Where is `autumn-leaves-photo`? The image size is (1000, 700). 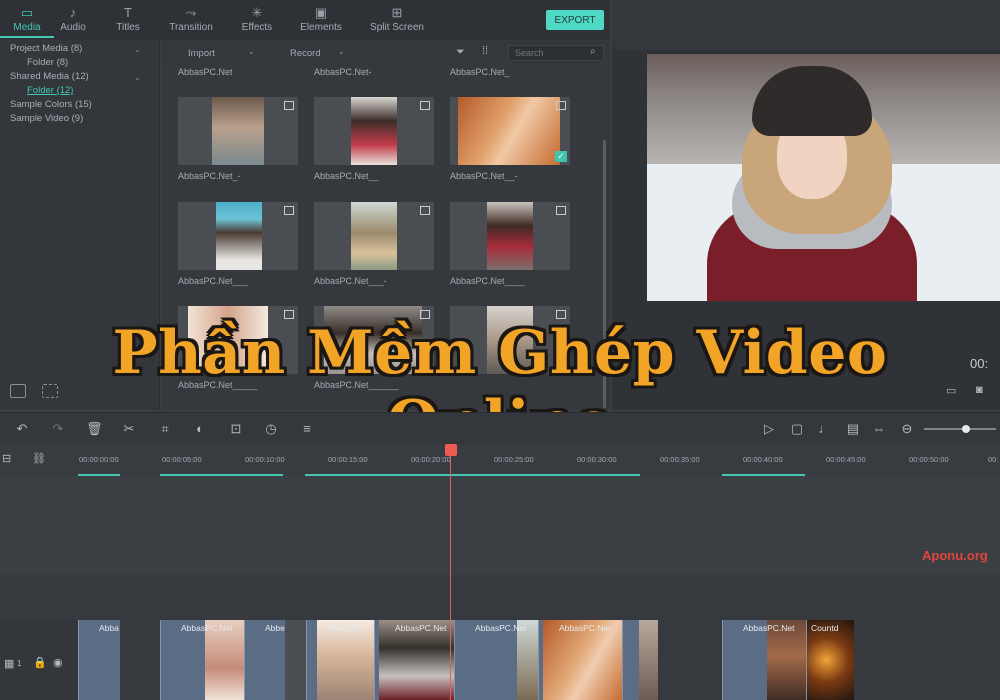 autumn-leaves-photo is located at coordinates (509, 131).